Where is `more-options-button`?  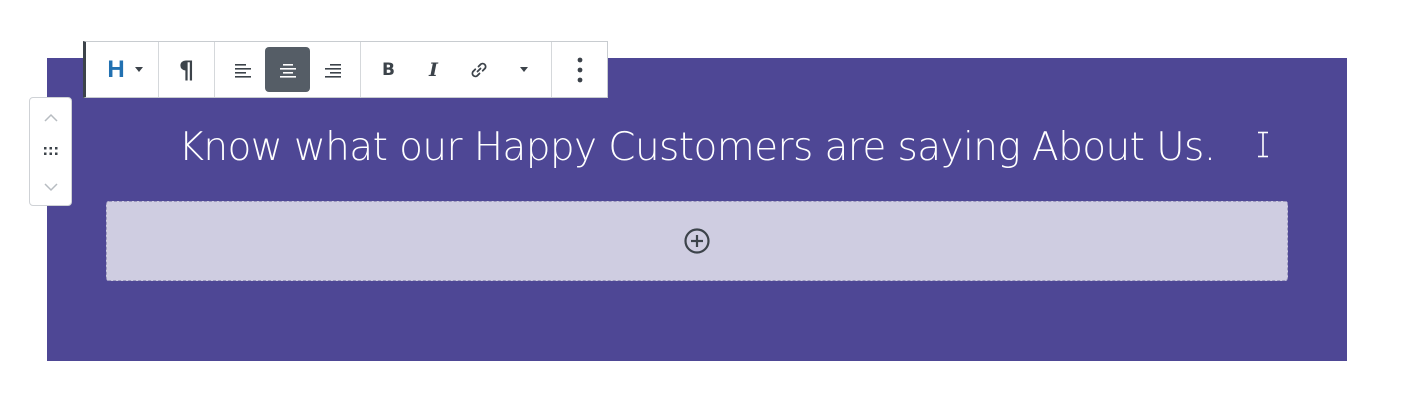
more-options-button is located at coordinates (579, 69).